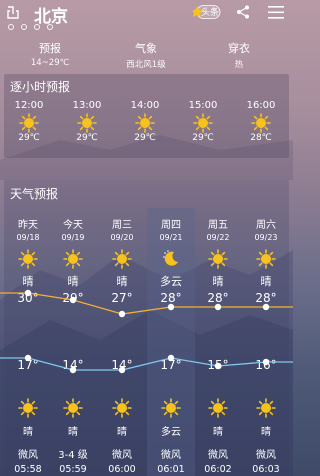  I want to click on hourly-item: 16:00 28℃, so click(261, 121).